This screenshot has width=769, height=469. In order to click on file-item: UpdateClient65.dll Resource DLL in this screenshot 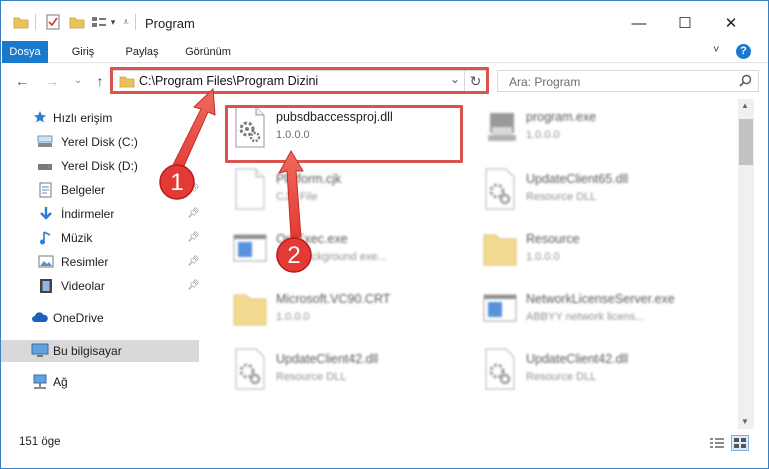, I will do `click(580, 195)`.